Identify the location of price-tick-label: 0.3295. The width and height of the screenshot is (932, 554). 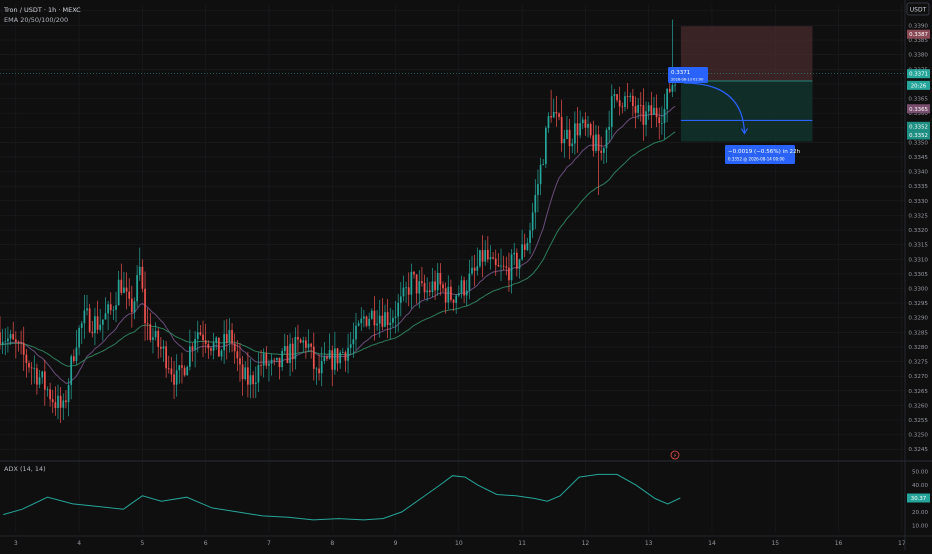
(918, 304).